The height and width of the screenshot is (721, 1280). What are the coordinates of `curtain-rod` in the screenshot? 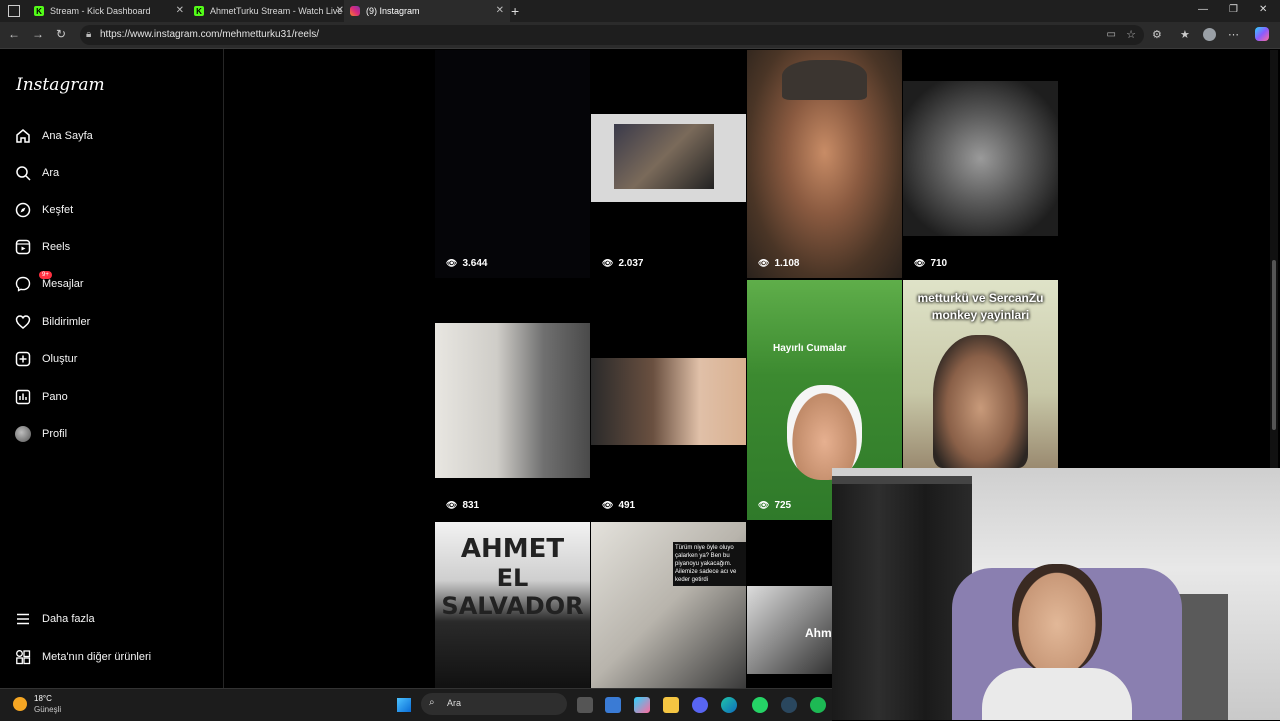 It's located at (902, 480).